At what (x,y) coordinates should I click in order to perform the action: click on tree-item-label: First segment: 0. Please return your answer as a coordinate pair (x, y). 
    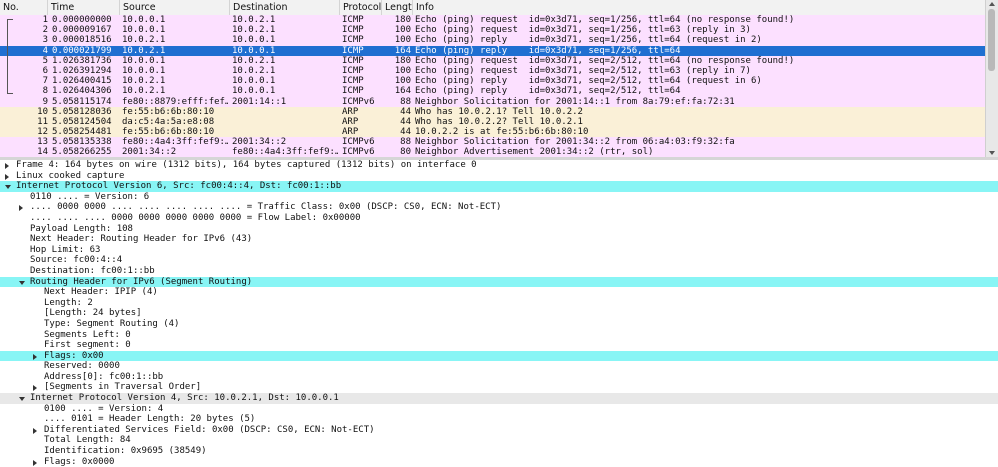
    Looking at the image, I should click on (87, 345).